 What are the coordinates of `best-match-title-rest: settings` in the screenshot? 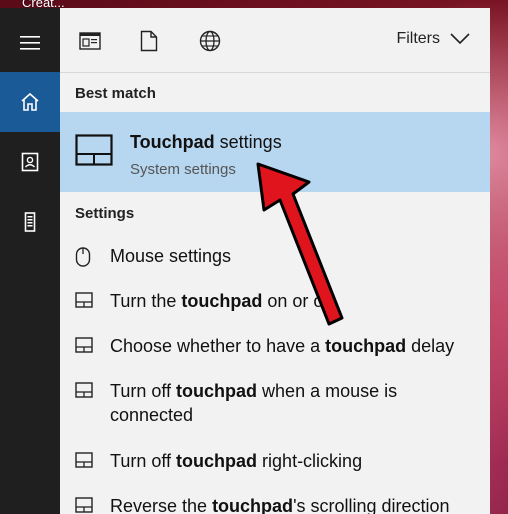 It's located at (248, 142).